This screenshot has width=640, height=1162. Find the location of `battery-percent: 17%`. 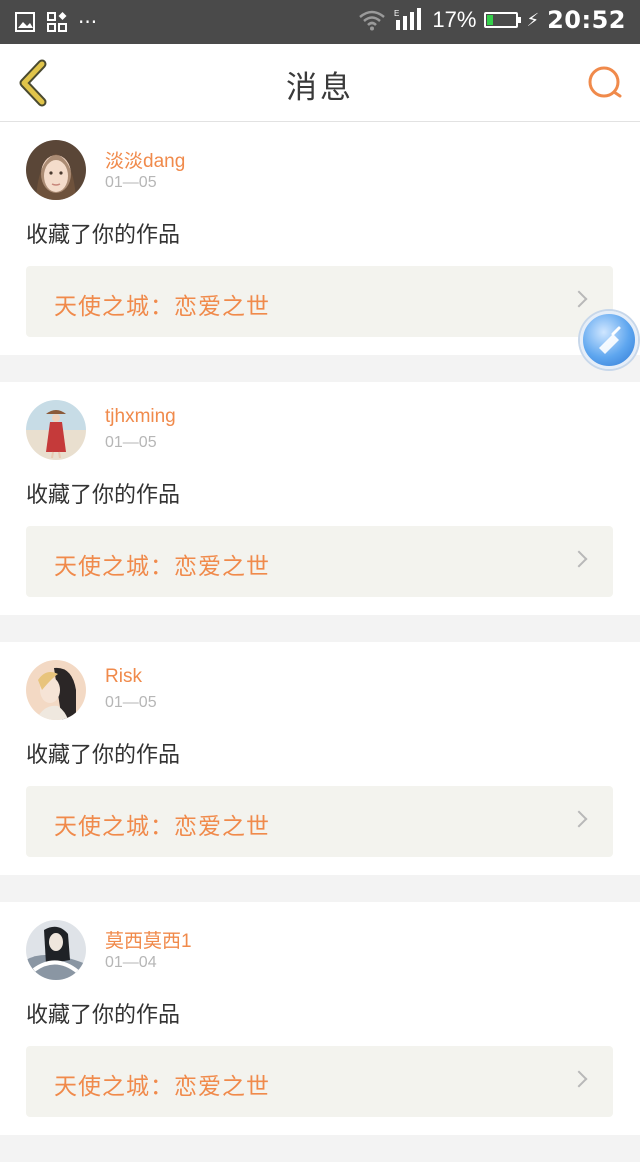

battery-percent: 17% is located at coordinates (454, 19).